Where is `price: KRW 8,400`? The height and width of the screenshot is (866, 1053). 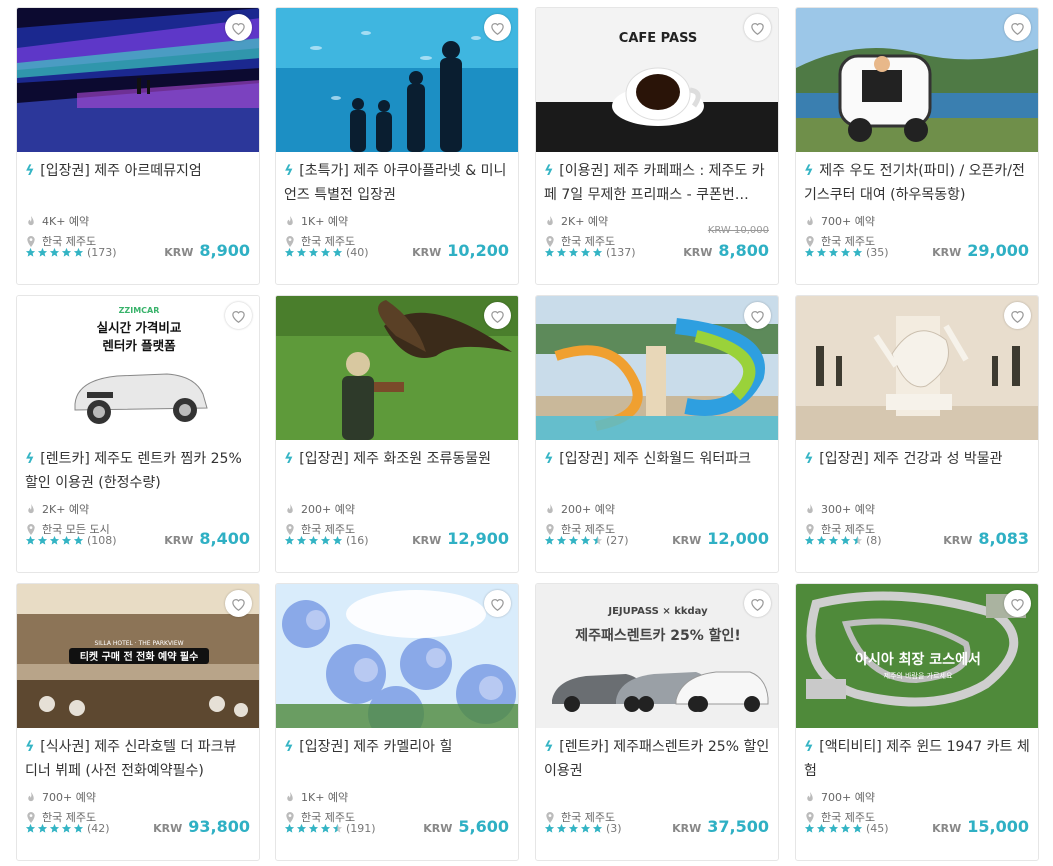 price: KRW 8,400 is located at coordinates (207, 538).